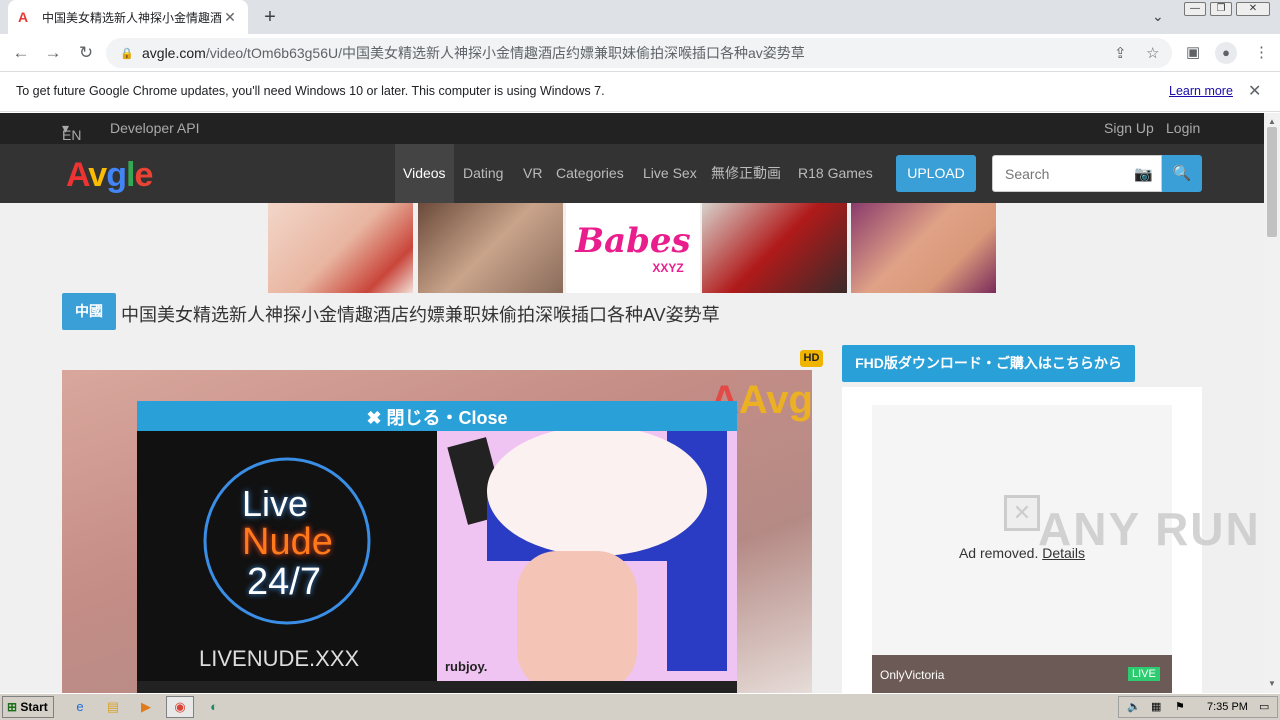 The image size is (1280, 720). I want to click on minimize-button: —, so click(1195, 9).